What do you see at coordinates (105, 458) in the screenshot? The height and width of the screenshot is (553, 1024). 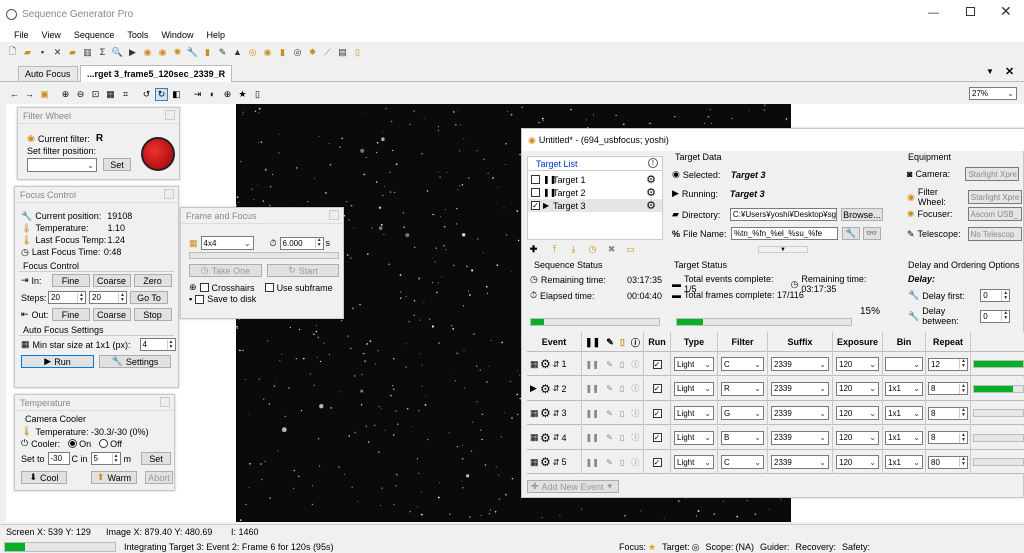 I see `minutes-input: 5 ▲ ▼` at bounding box center [105, 458].